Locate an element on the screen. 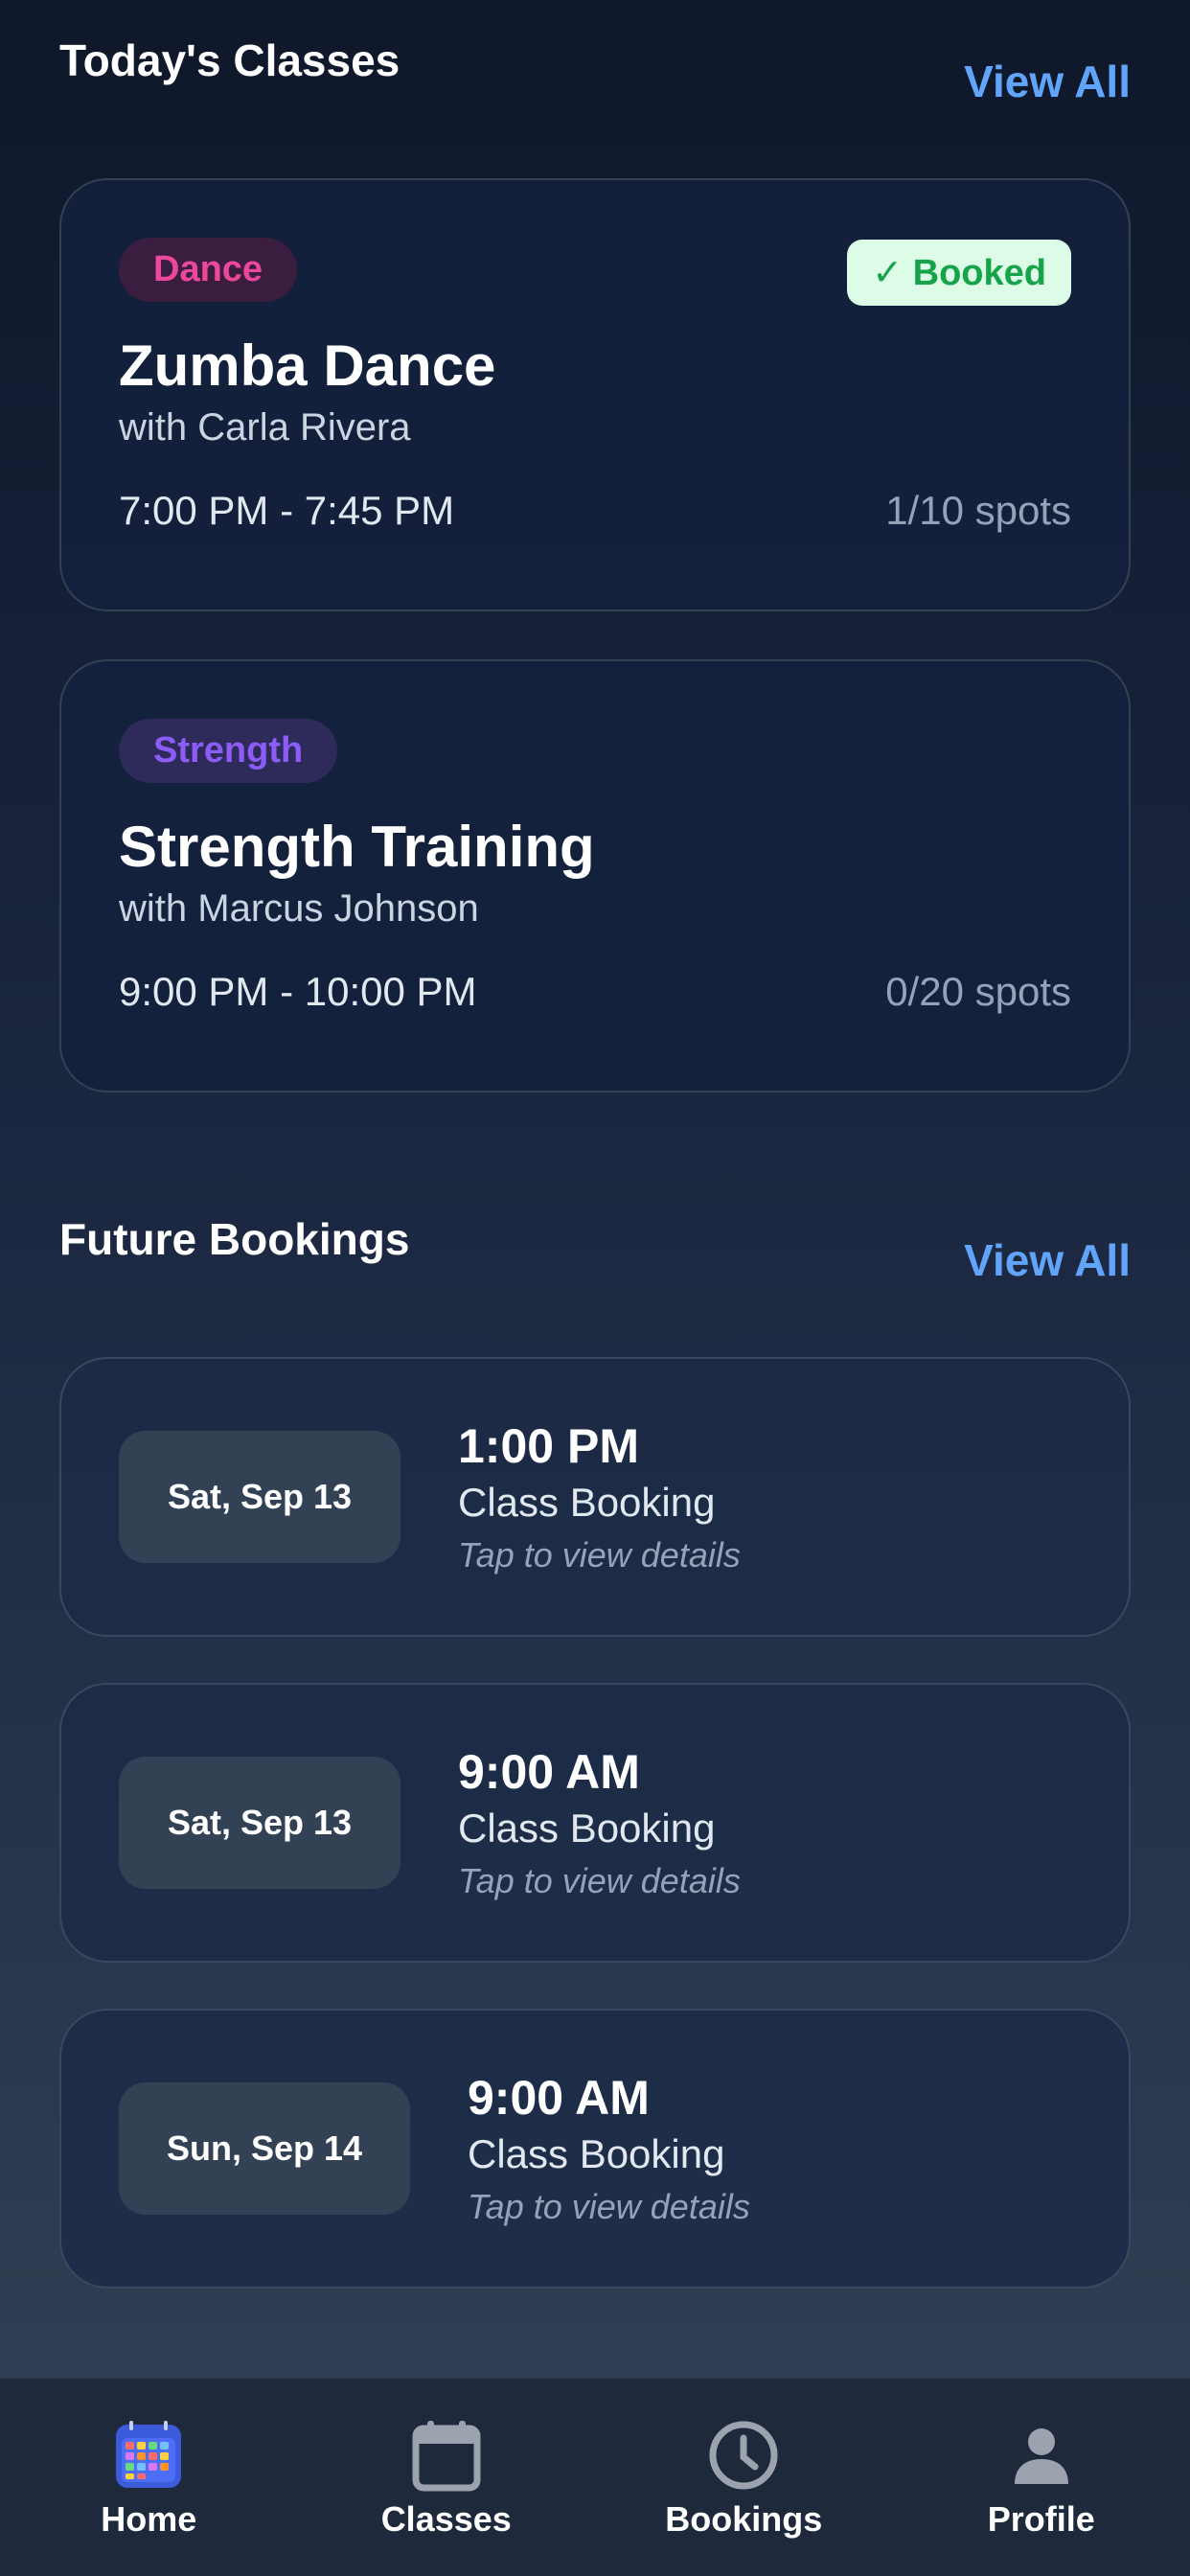 This screenshot has width=1190, height=2576. todays-classes-header: Today's Classes View All is located at coordinates (595, 70).